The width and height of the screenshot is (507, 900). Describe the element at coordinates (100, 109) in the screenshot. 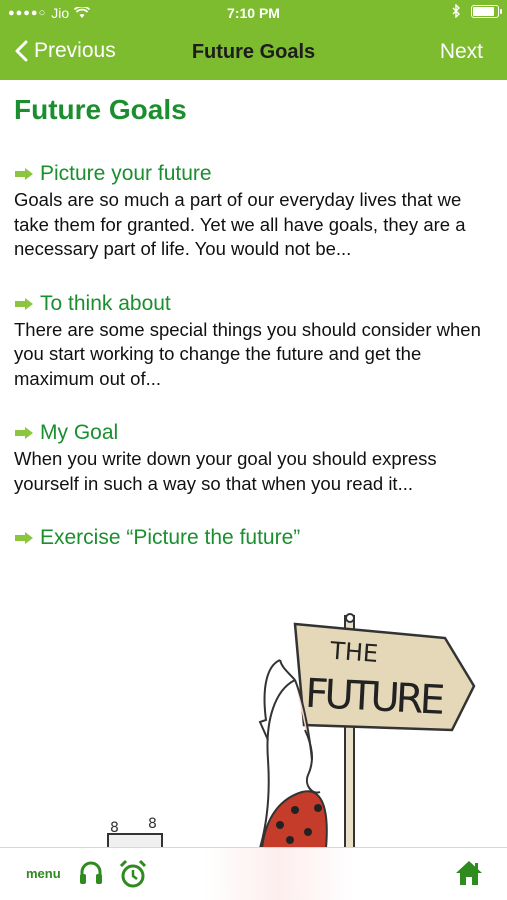

I see `page-title: Future Goals` at that location.